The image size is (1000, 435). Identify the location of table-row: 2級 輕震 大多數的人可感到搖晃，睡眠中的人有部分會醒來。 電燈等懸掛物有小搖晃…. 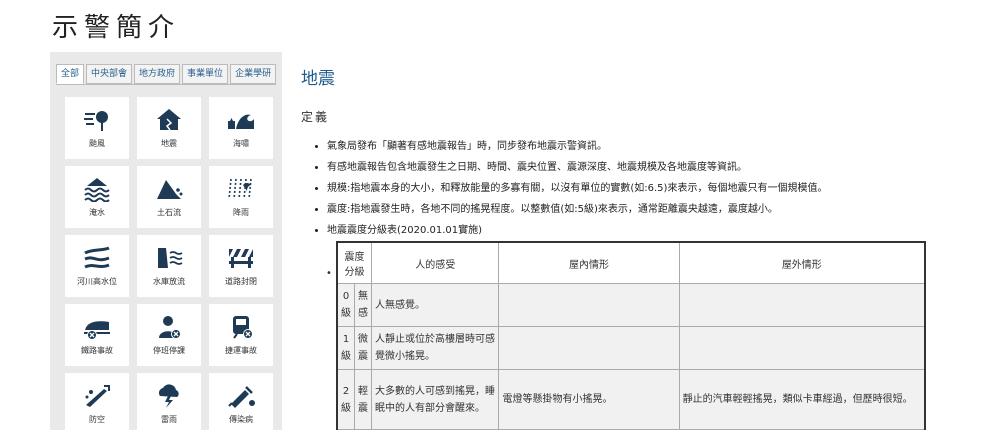
(631, 399).